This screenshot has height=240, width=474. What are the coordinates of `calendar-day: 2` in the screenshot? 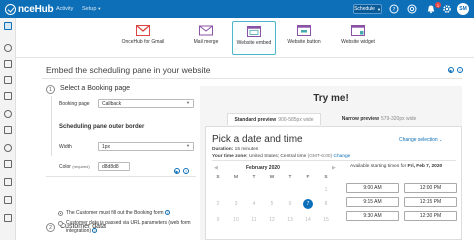 It's located at (218, 204).